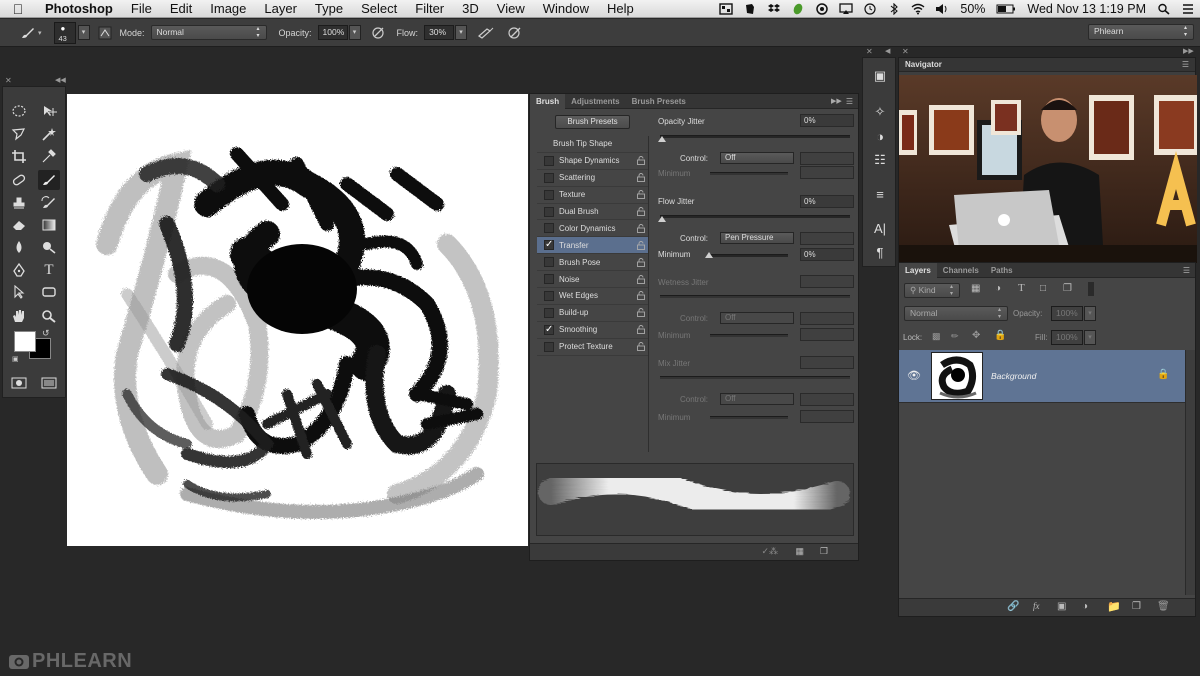  What do you see at coordinates (566, 9) in the screenshot?
I see `menu-window: Window` at bounding box center [566, 9].